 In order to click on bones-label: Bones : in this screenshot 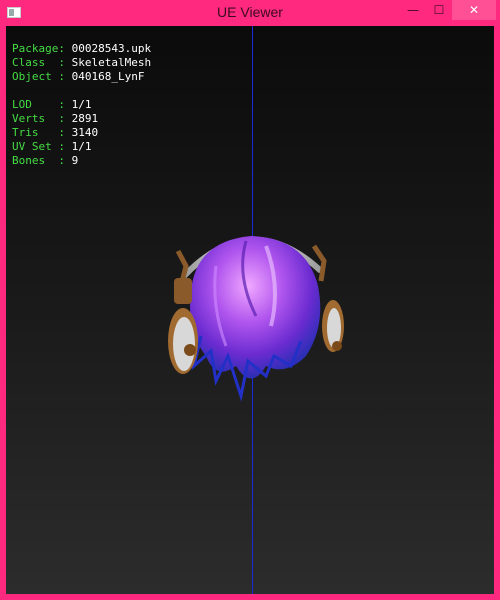, I will do `click(38, 160)`.